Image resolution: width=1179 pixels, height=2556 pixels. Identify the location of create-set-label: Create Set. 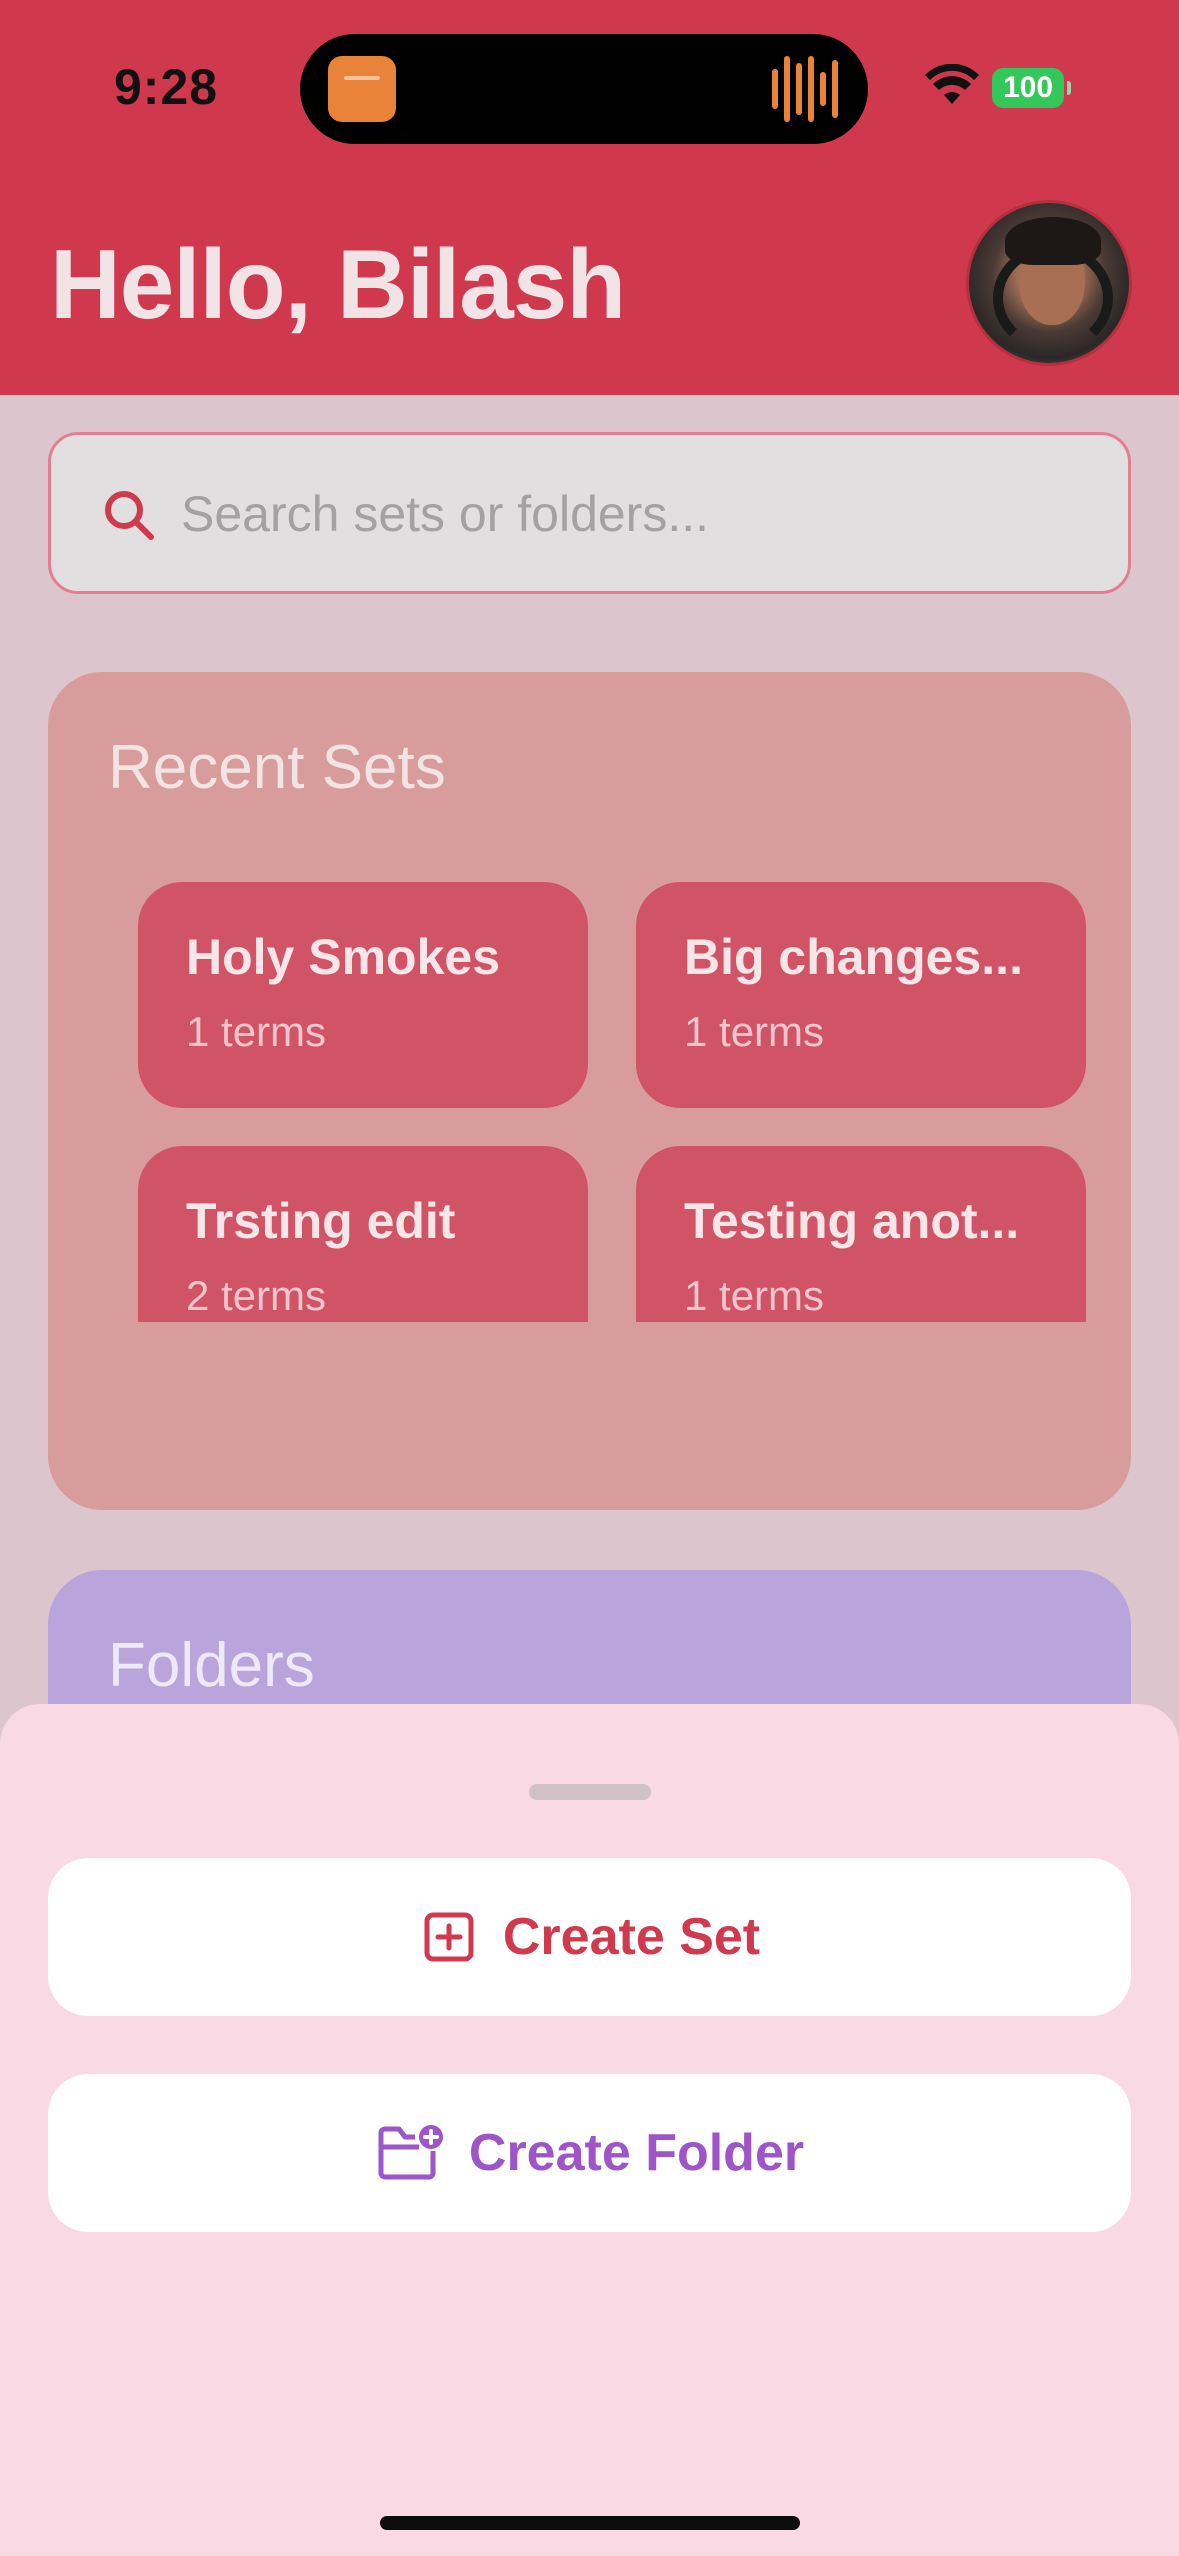
(631, 1937).